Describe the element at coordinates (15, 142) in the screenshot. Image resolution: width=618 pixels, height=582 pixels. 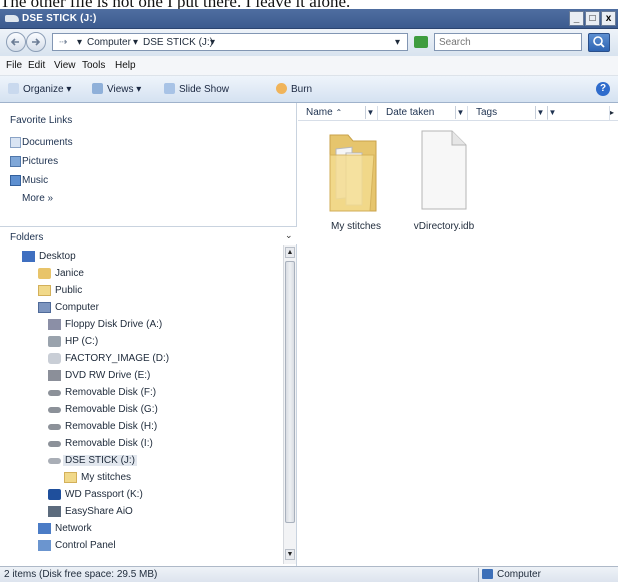
I see `documents-icon` at that location.